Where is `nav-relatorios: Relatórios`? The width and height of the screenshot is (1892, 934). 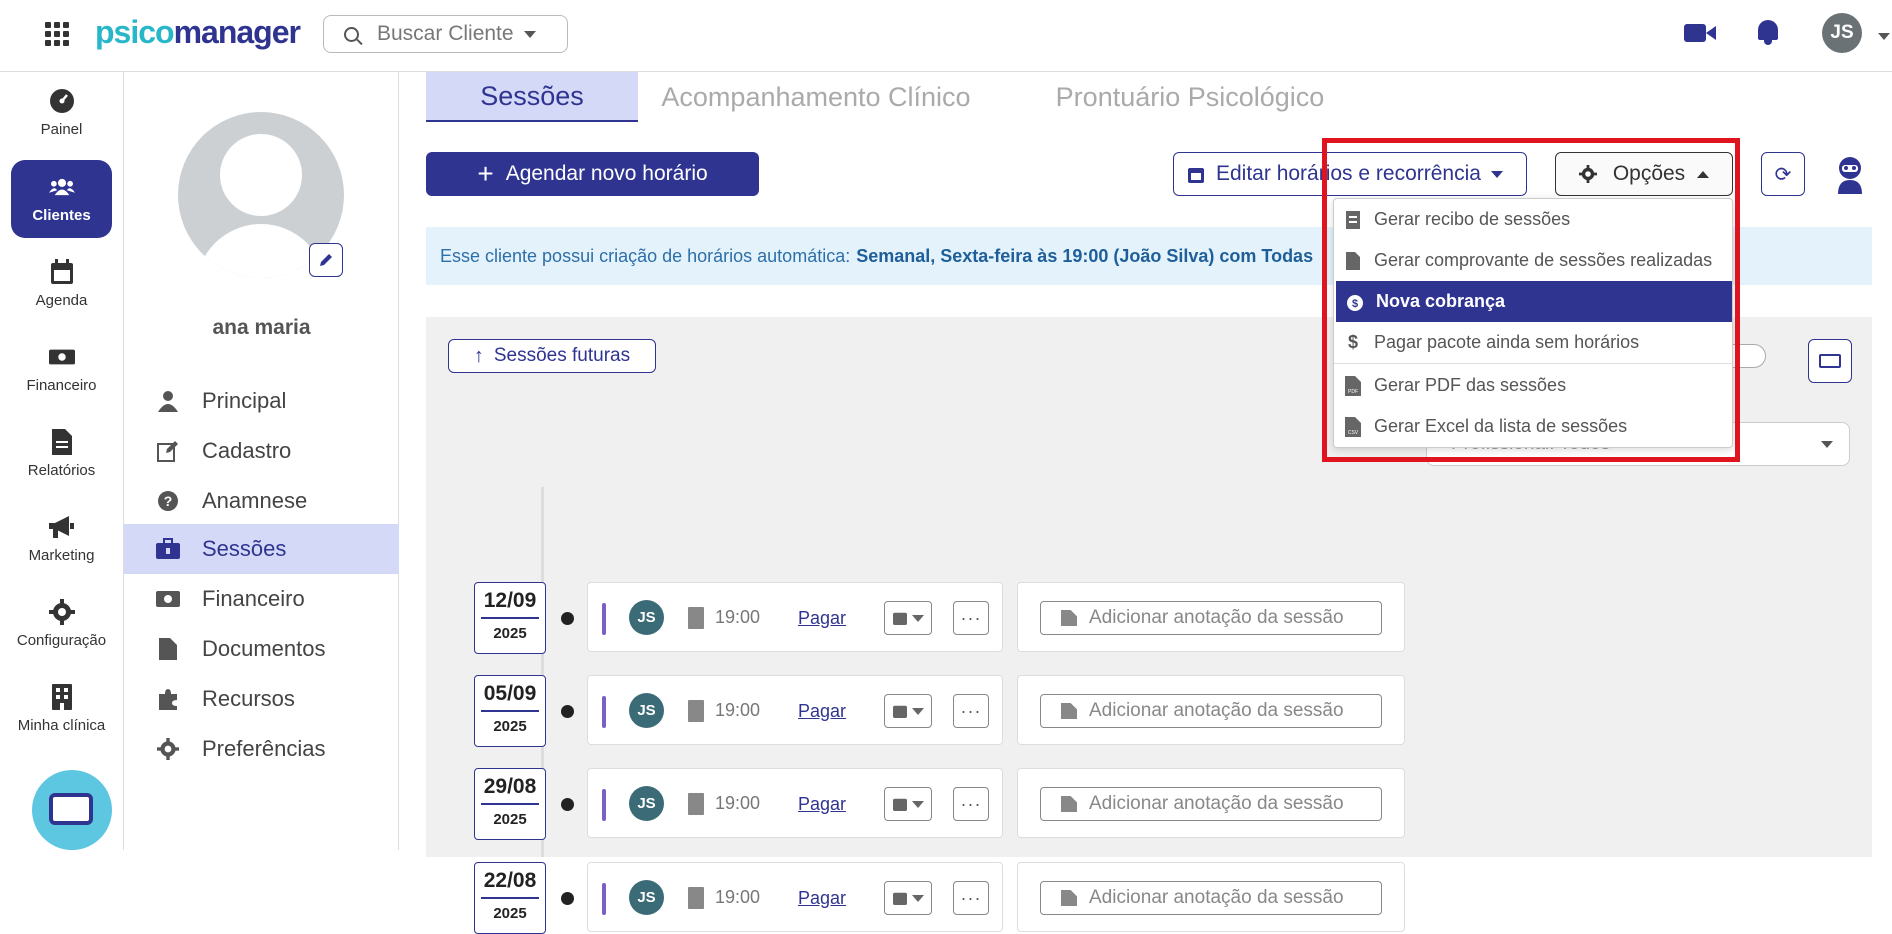 nav-relatorios: Relatórios is located at coordinates (61, 454).